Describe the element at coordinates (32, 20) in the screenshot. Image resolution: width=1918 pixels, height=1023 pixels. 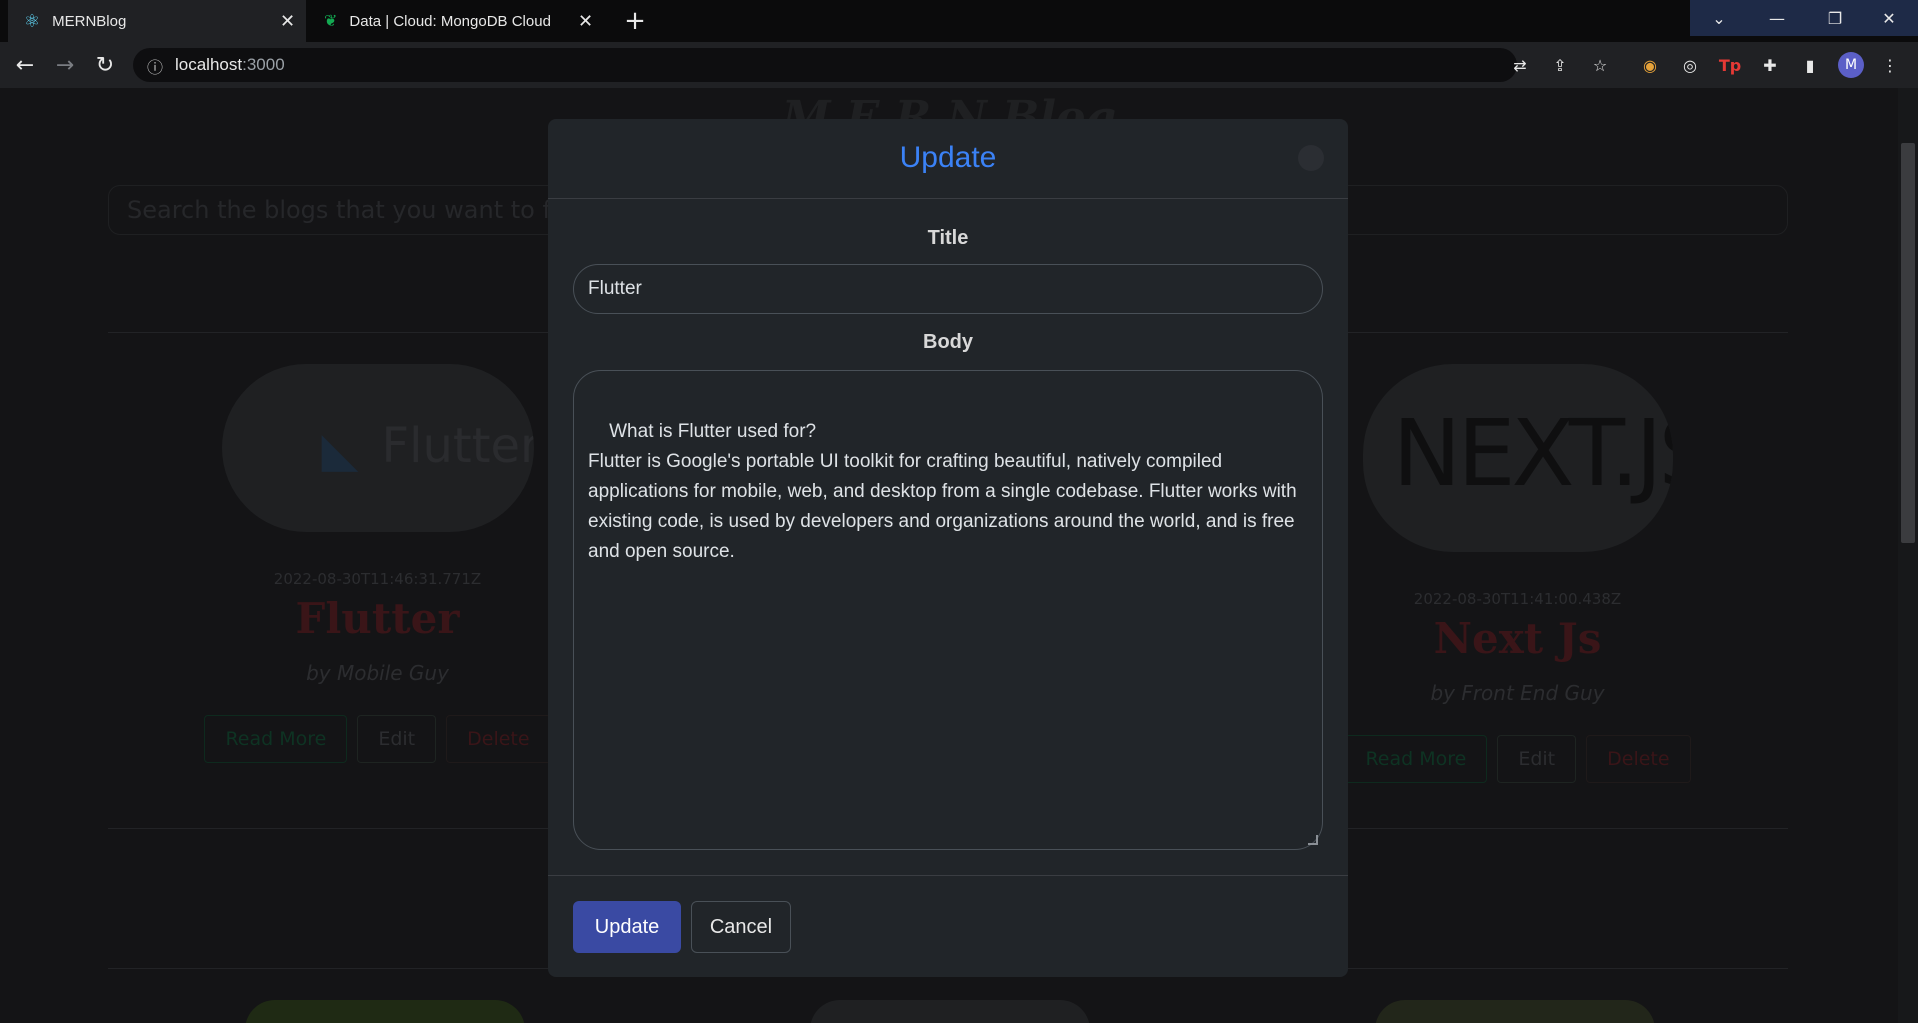
I see `react-icon: ⚛` at that location.